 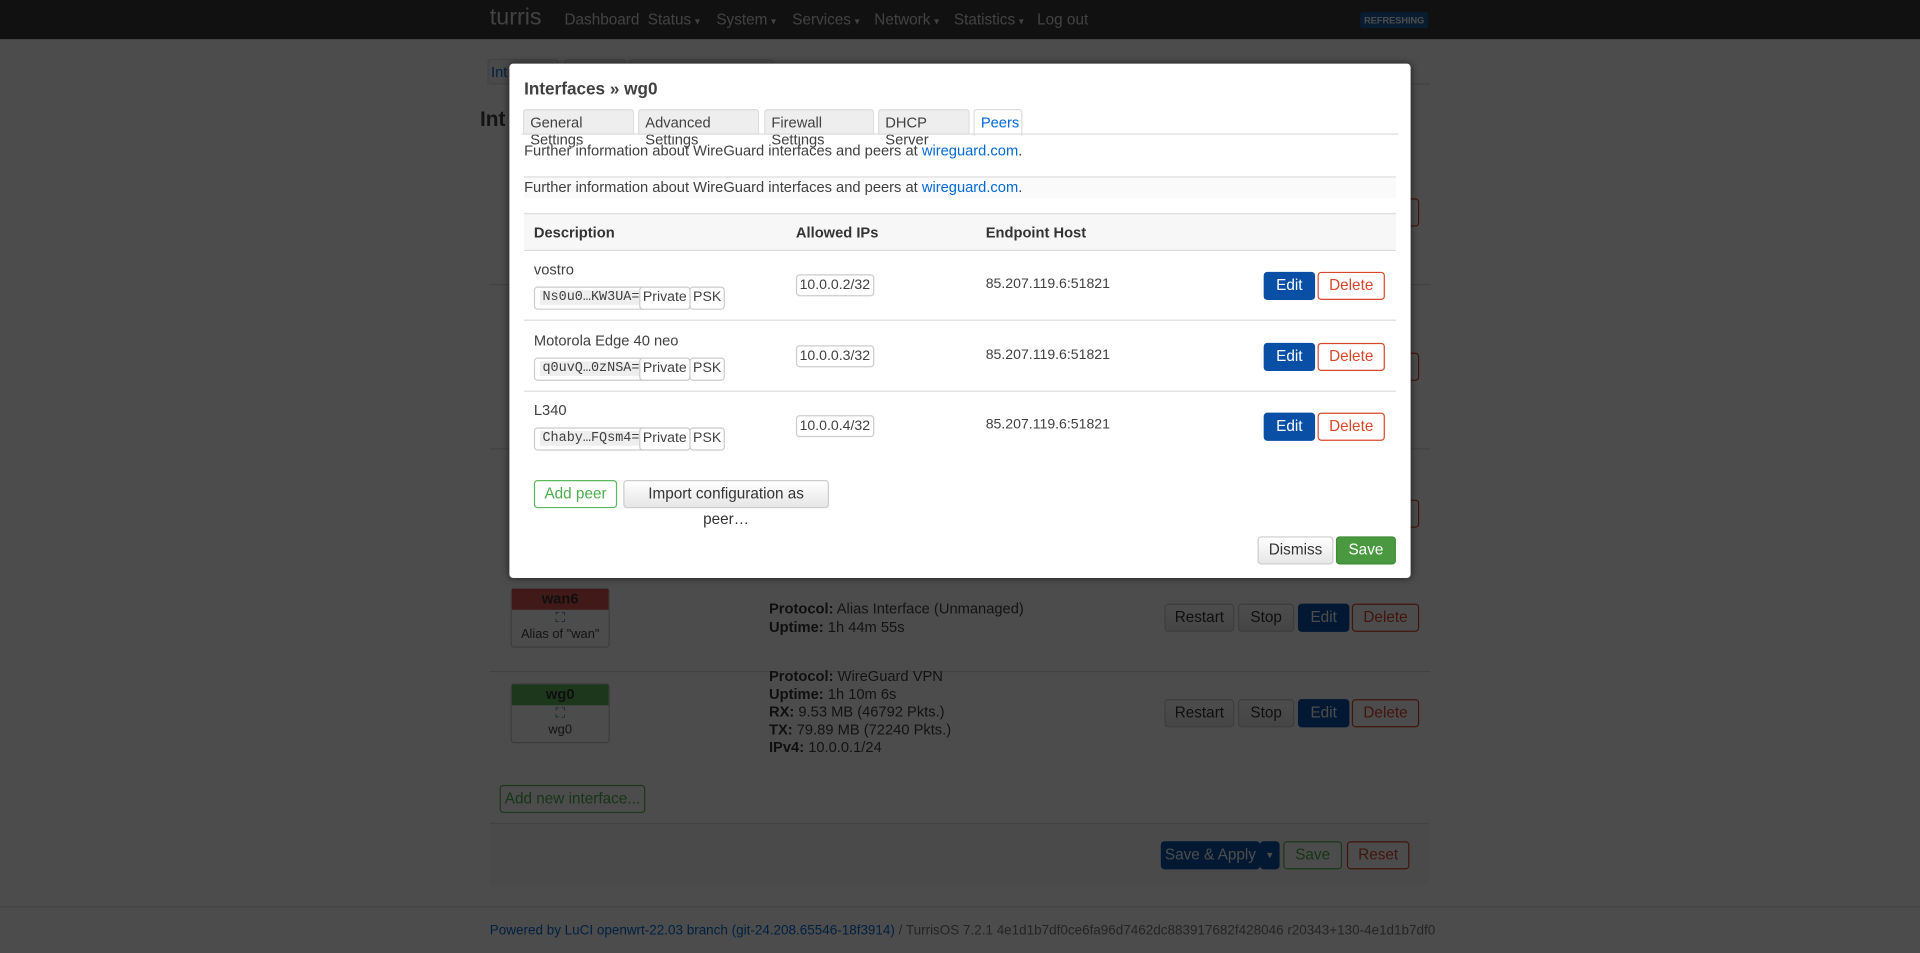 What do you see at coordinates (578, 128) in the screenshot?
I see `tab-general-settings: General Settings` at bounding box center [578, 128].